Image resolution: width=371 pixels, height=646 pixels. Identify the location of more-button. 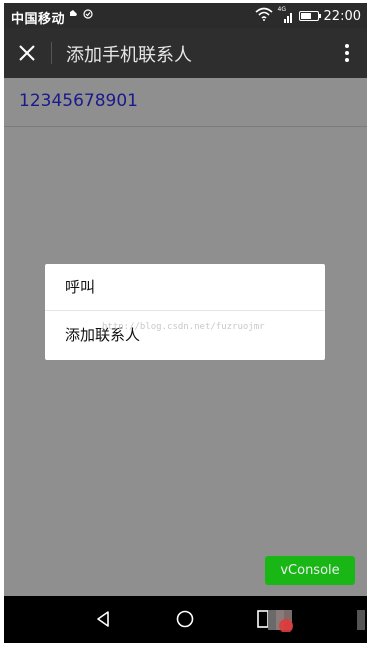
(347, 53).